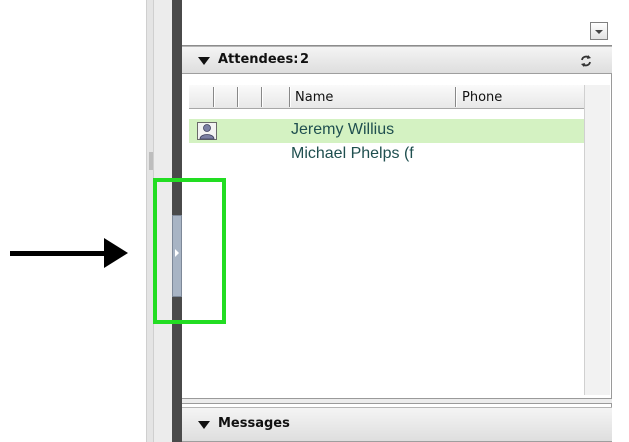  I want to click on column-name-header: Name, so click(314, 97).